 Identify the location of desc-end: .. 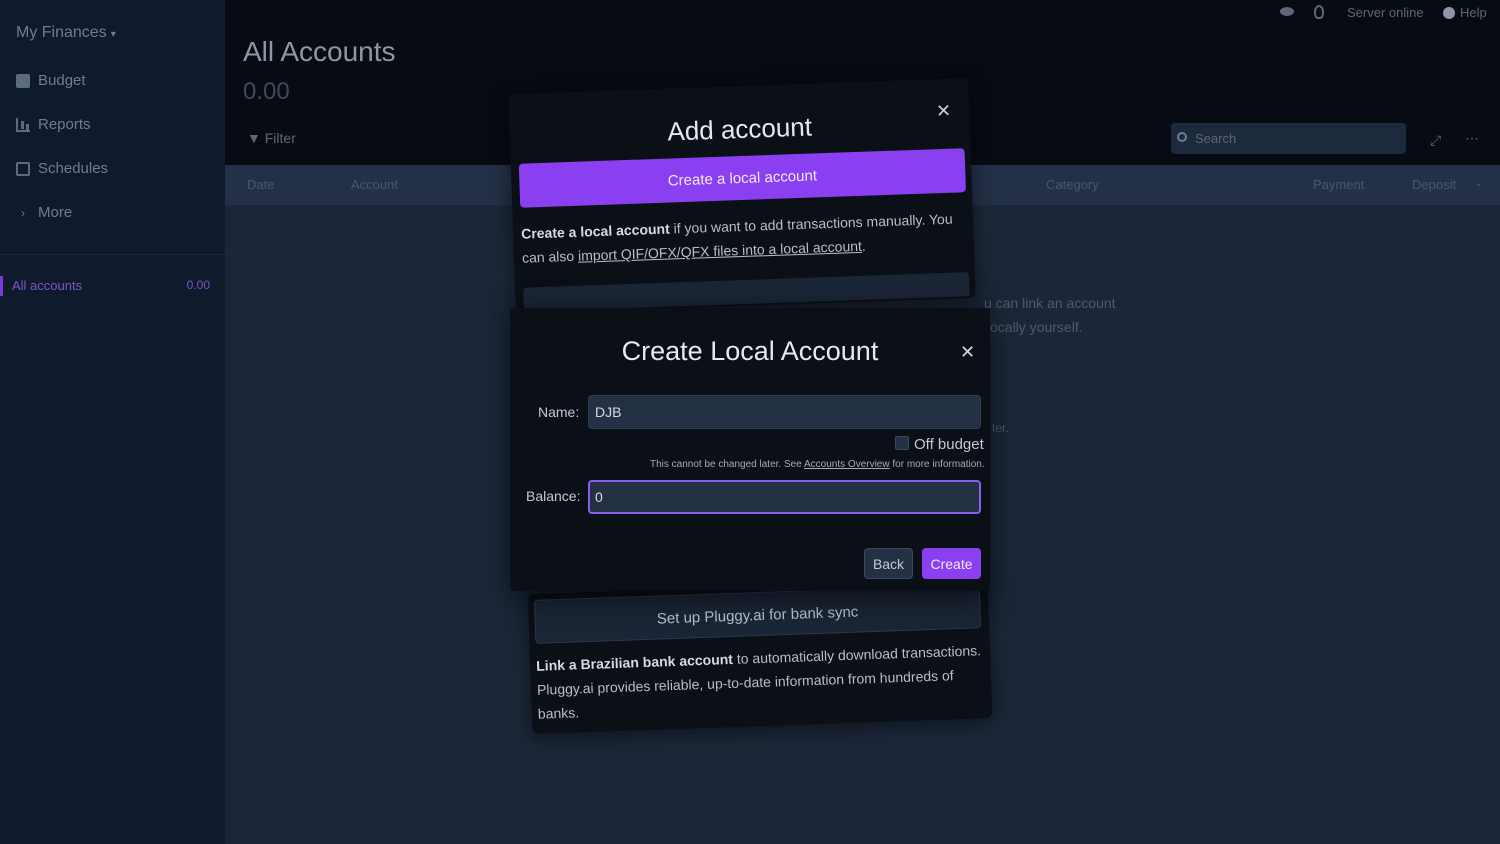
(864, 245).